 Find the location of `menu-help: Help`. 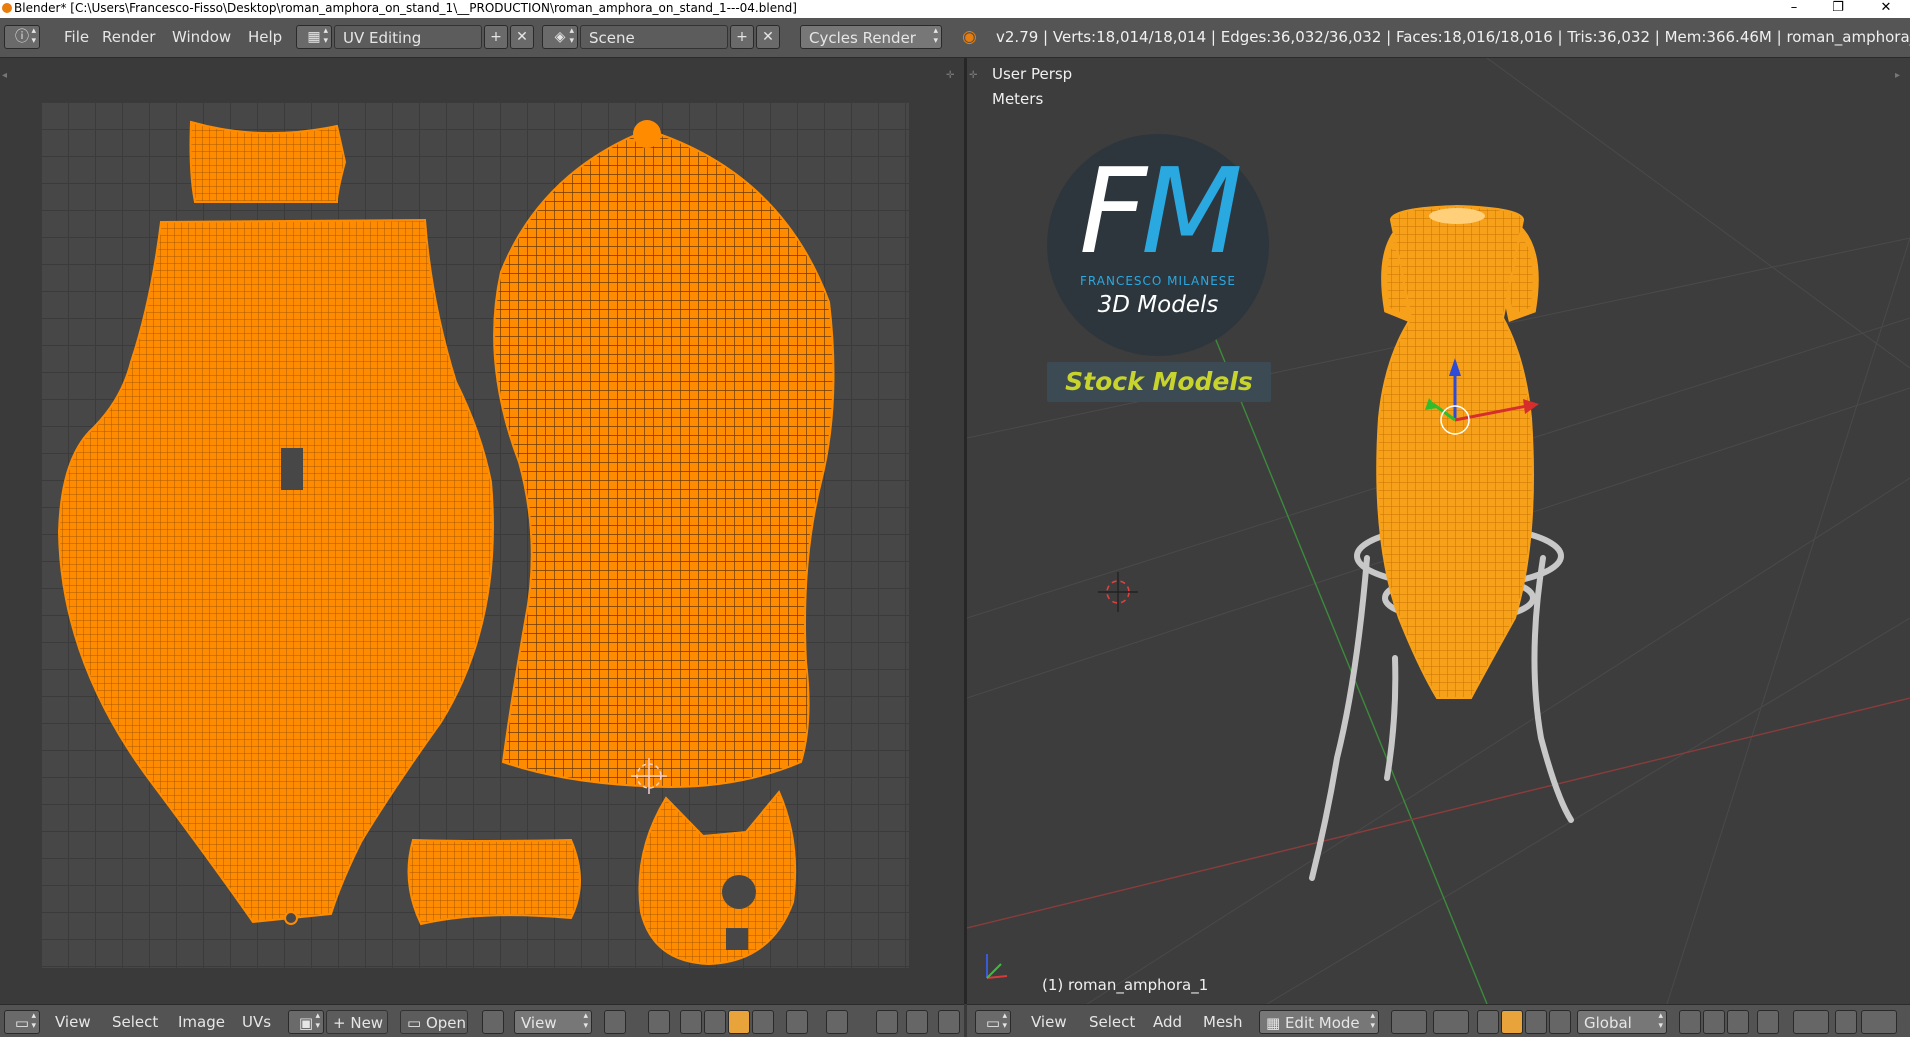

menu-help: Help is located at coordinates (265, 37).